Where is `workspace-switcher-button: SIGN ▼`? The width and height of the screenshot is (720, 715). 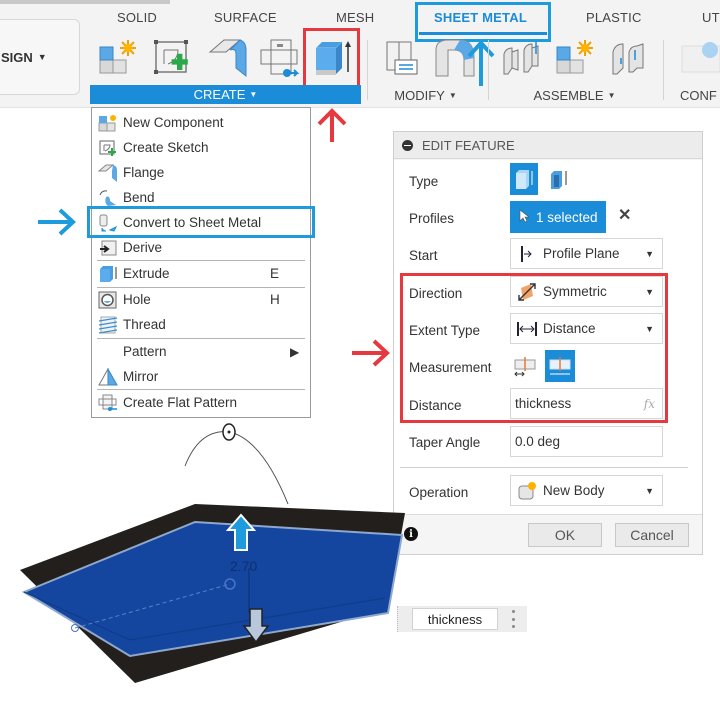 workspace-switcher-button: SIGN ▼ is located at coordinates (40, 57).